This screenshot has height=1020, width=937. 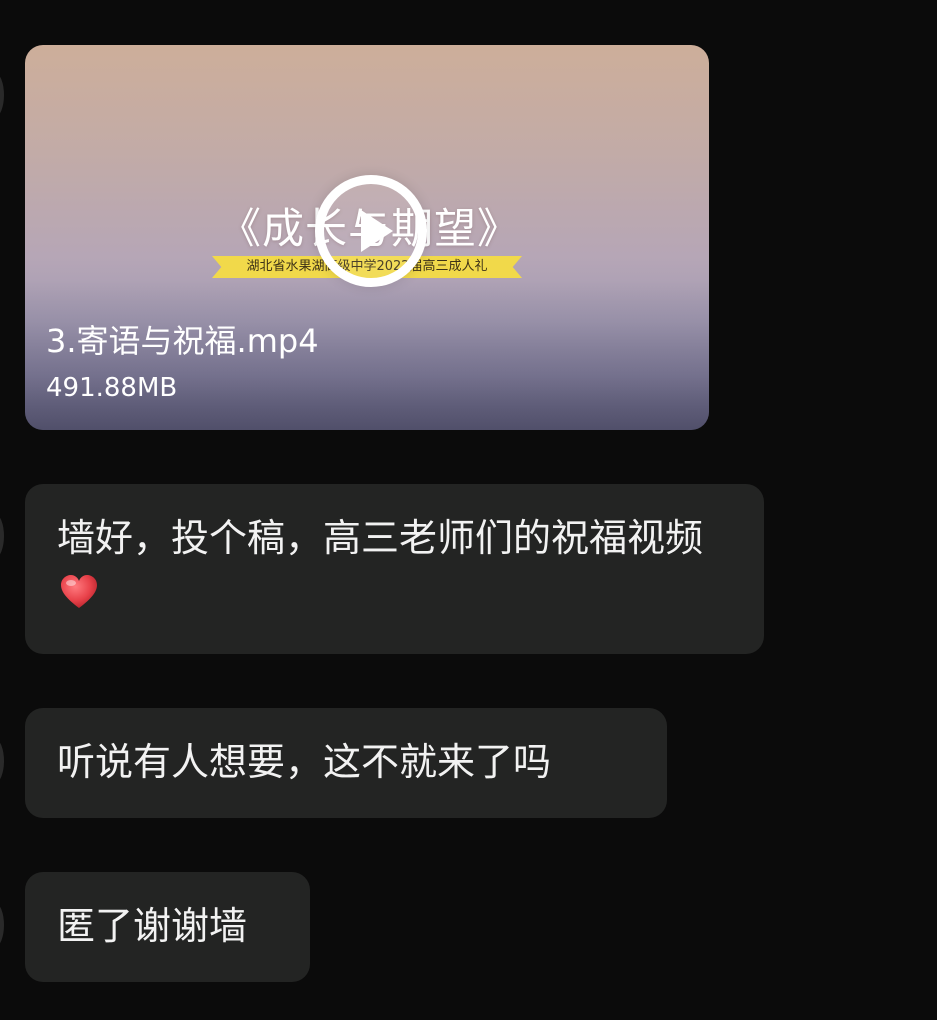 What do you see at coordinates (79, 592) in the screenshot?
I see `red-heart-icon` at bounding box center [79, 592].